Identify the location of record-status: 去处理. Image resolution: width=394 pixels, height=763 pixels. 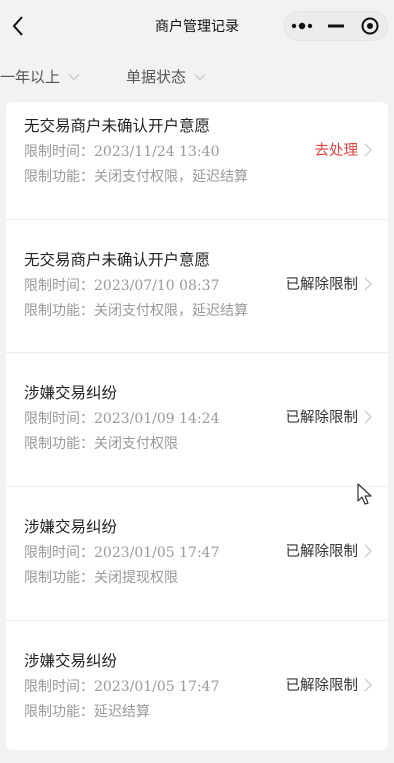
(344, 149).